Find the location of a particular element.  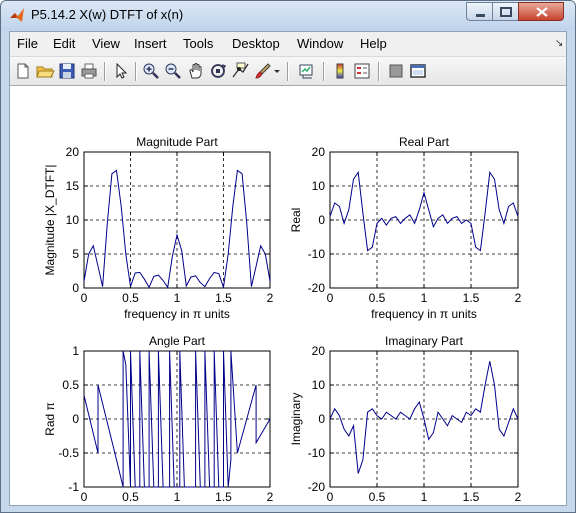

close-icon is located at coordinates (542, 12).